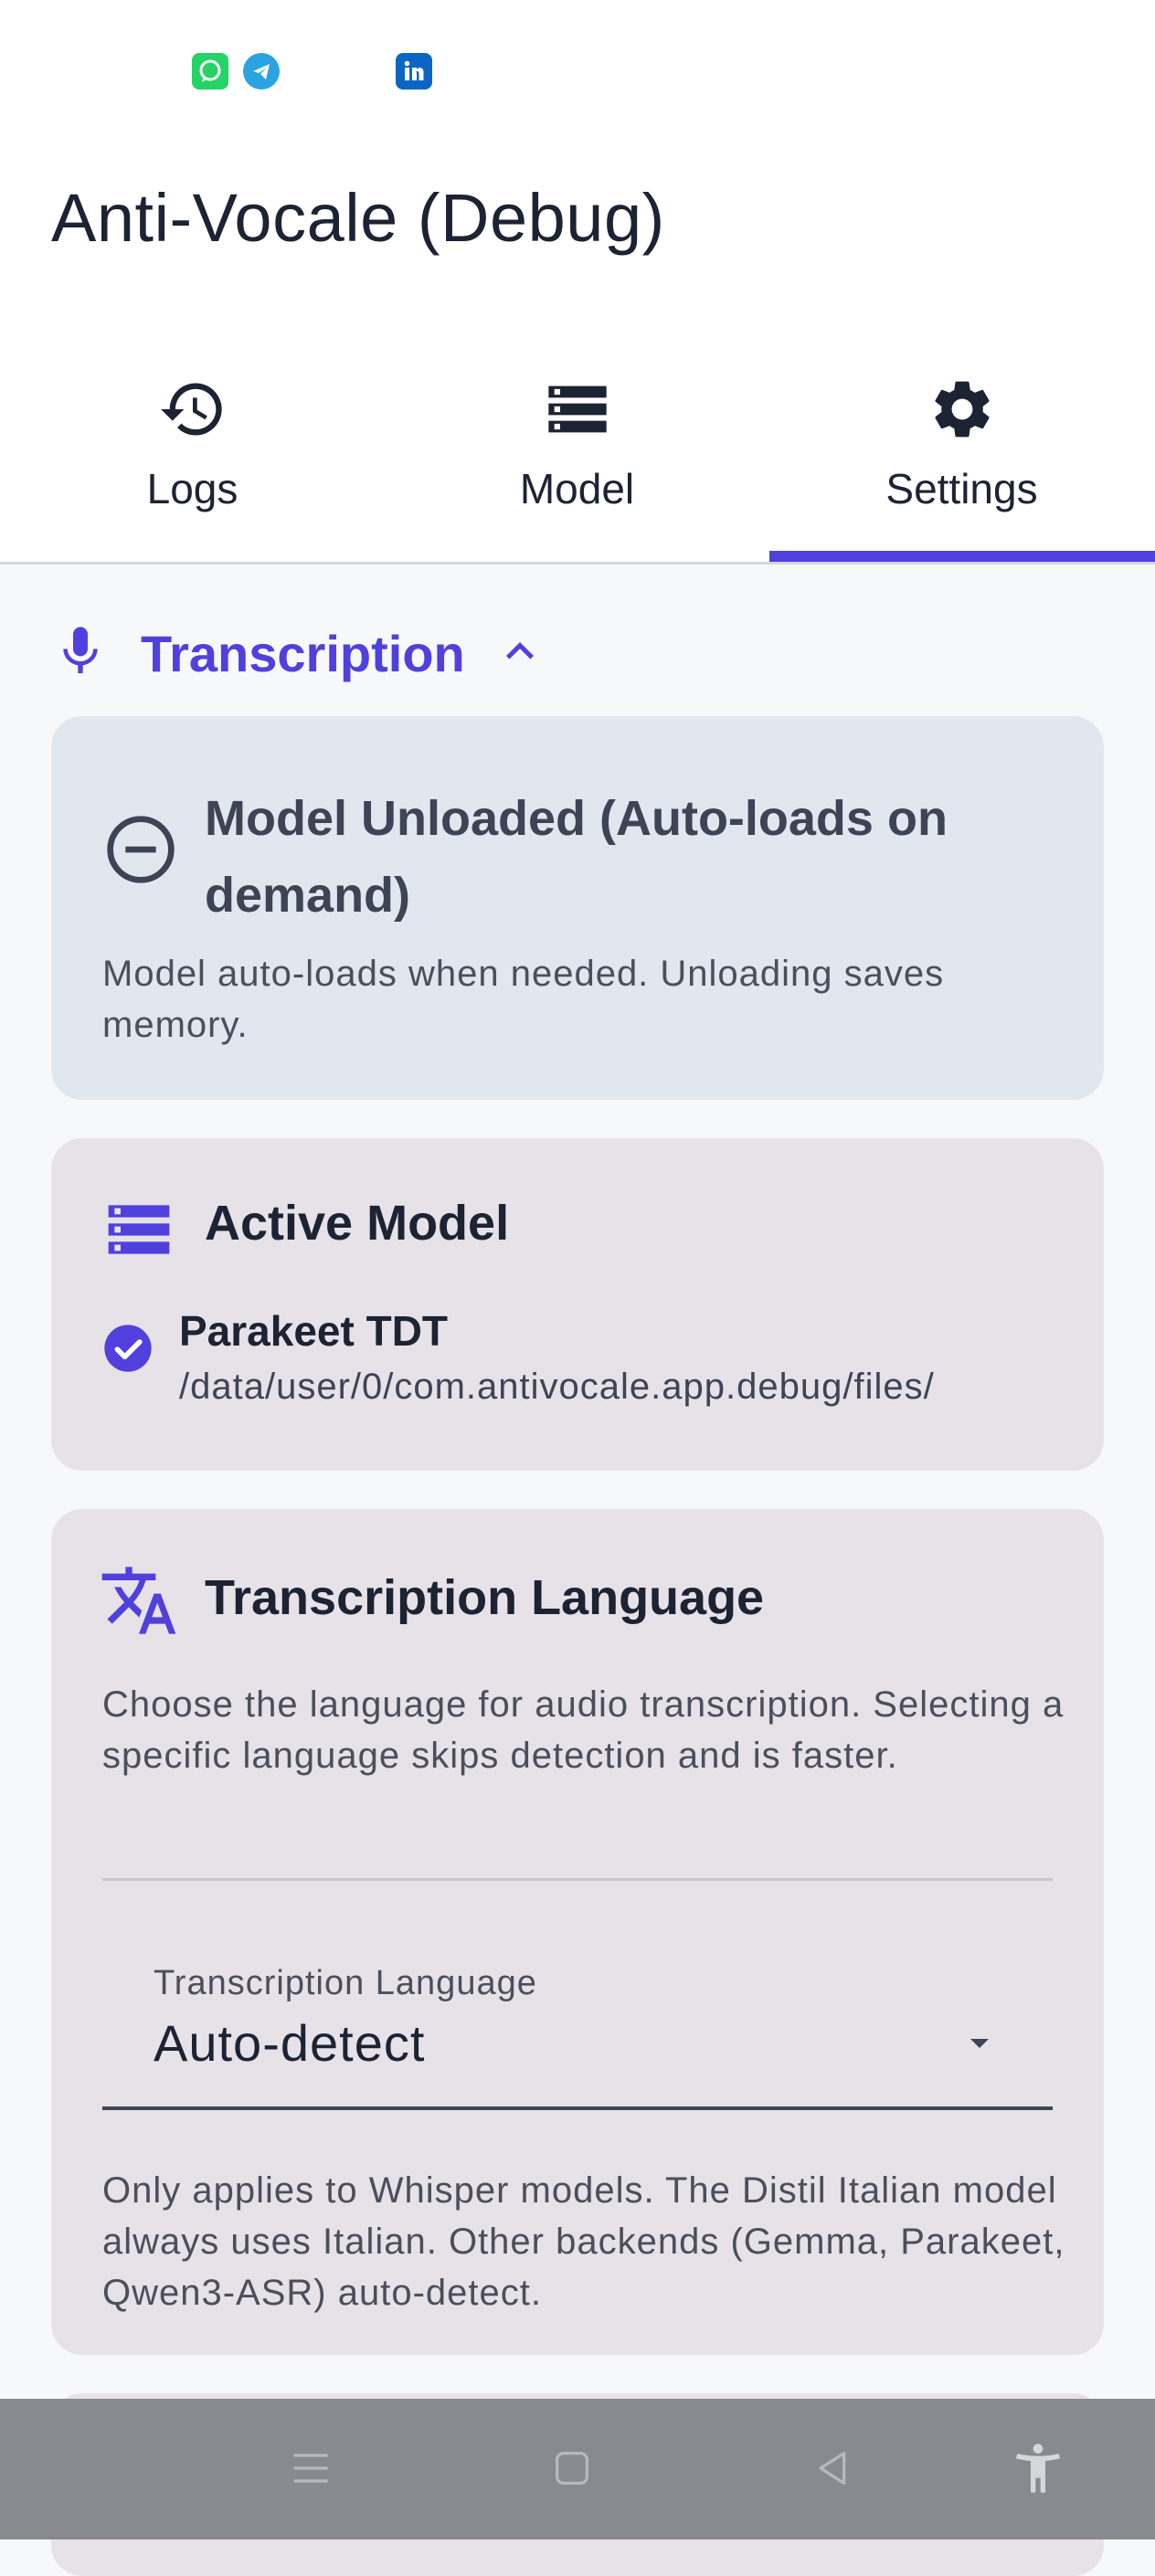 The width and height of the screenshot is (1155, 2576). I want to click on accessibility-icon, so click(1038, 2470).